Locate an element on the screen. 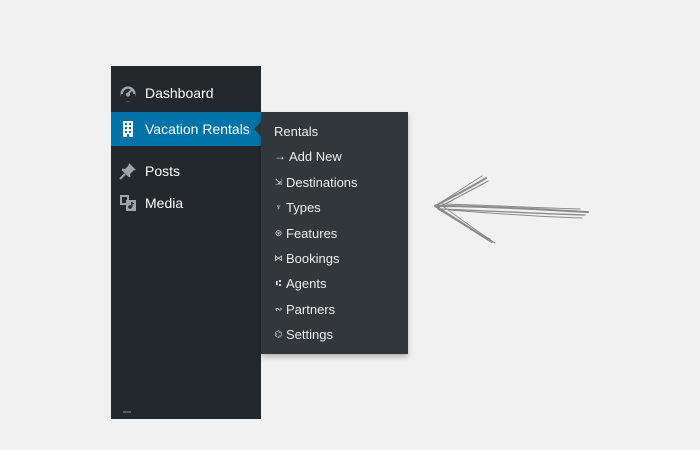 The width and height of the screenshot is (700, 450). submenu-item-settings: ⌬ Settings is located at coordinates (303, 334).